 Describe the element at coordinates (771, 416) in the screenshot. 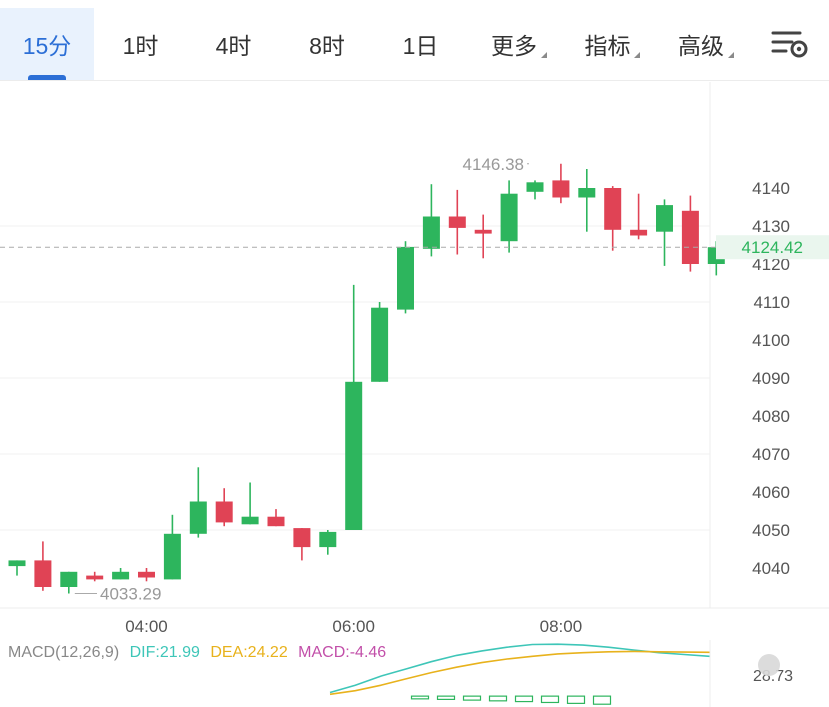

I see `y-tick-label: 4080` at that location.